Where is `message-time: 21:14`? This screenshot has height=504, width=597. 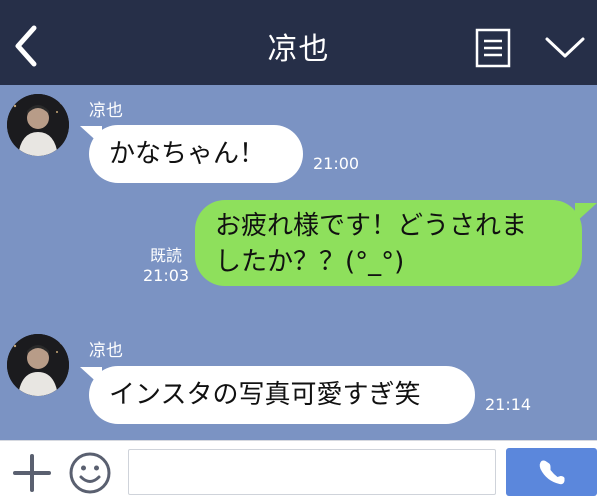
message-time: 21:14 is located at coordinates (508, 404).